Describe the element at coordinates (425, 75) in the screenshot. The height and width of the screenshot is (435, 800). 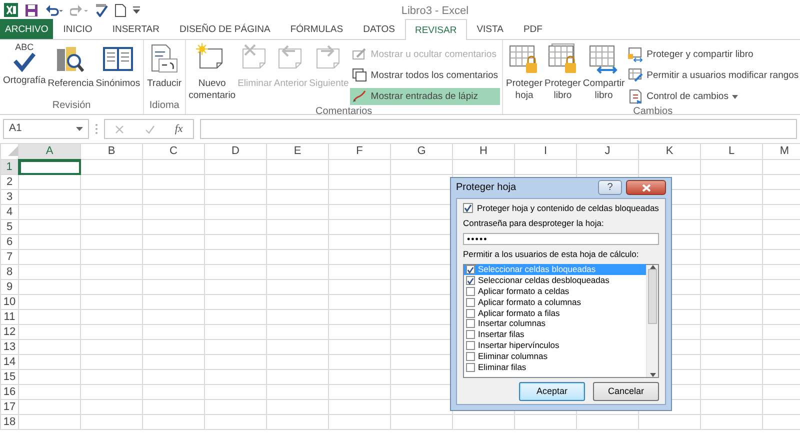
I see `ribbon-button: Mostrar todos los comentarios` at that location.